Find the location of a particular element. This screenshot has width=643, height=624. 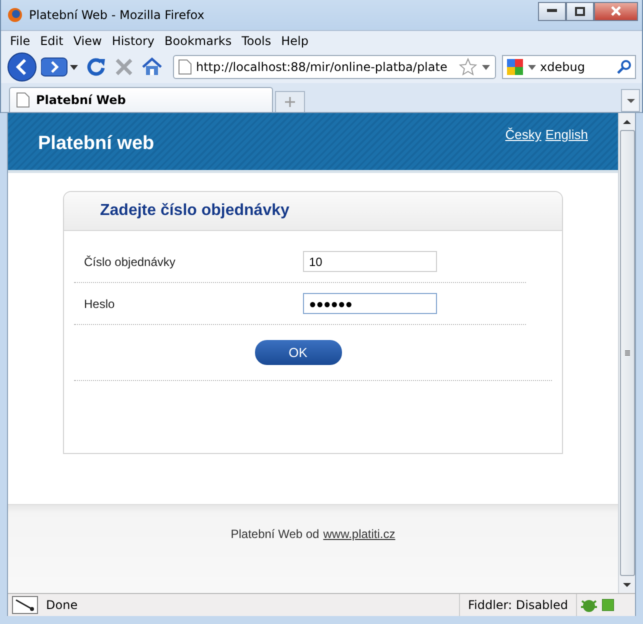

home-icon is located at coordinates (152, 67).